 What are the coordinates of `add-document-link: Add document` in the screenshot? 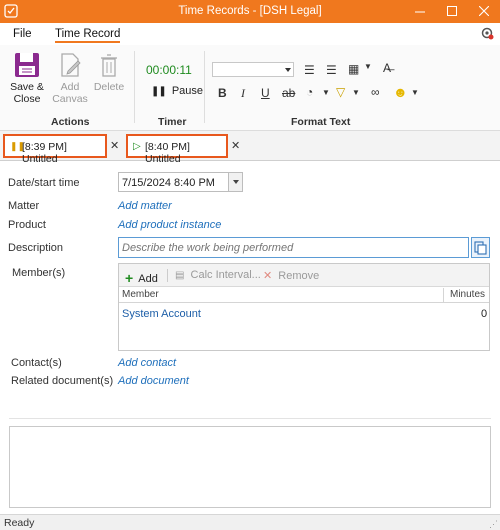 It's located at (153, 381).